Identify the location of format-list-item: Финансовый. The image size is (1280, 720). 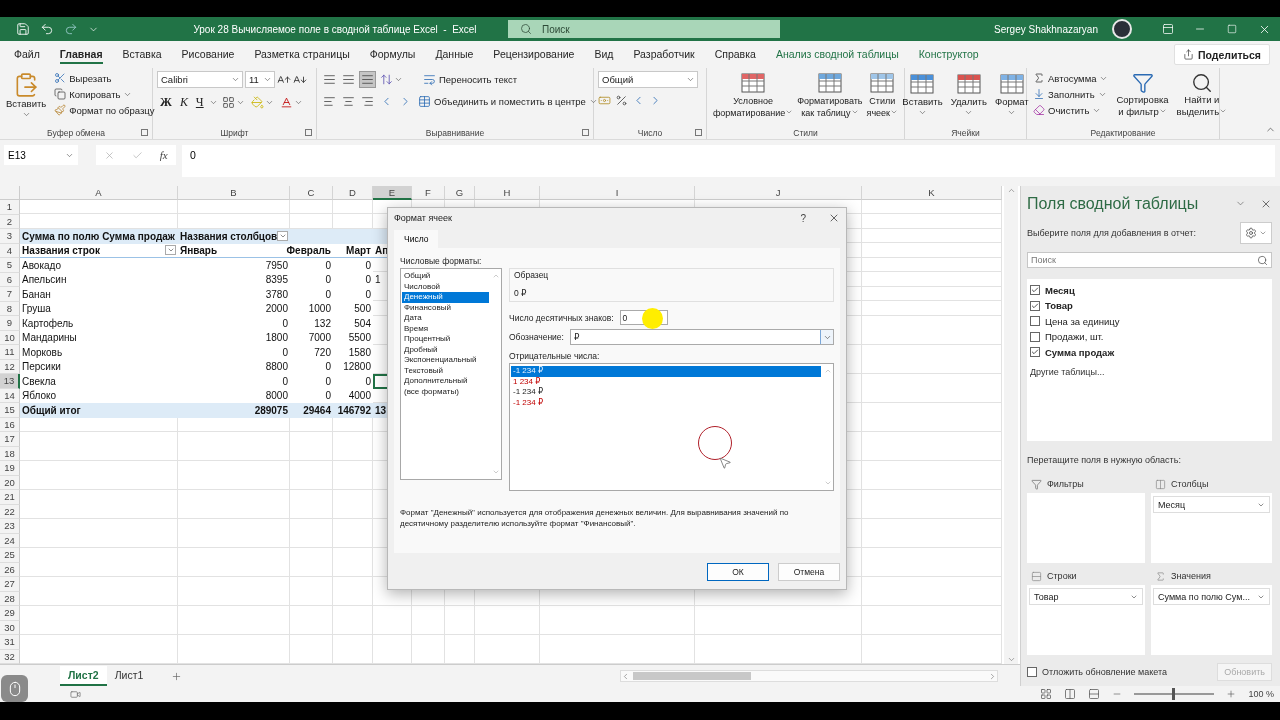
(445, 307).